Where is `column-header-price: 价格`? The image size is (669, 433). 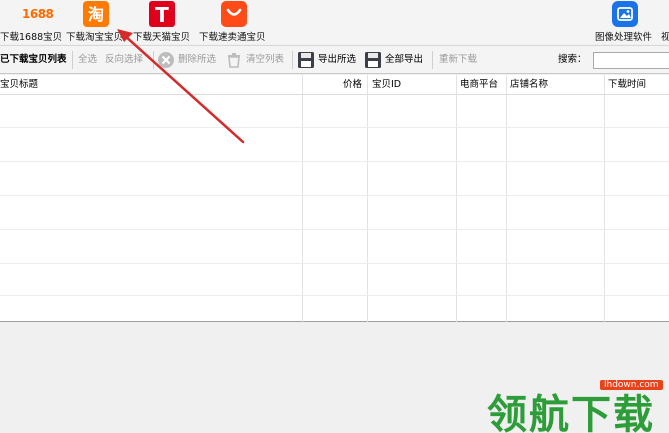 column-header-price: 价格 is located at coordinates (352, 85).